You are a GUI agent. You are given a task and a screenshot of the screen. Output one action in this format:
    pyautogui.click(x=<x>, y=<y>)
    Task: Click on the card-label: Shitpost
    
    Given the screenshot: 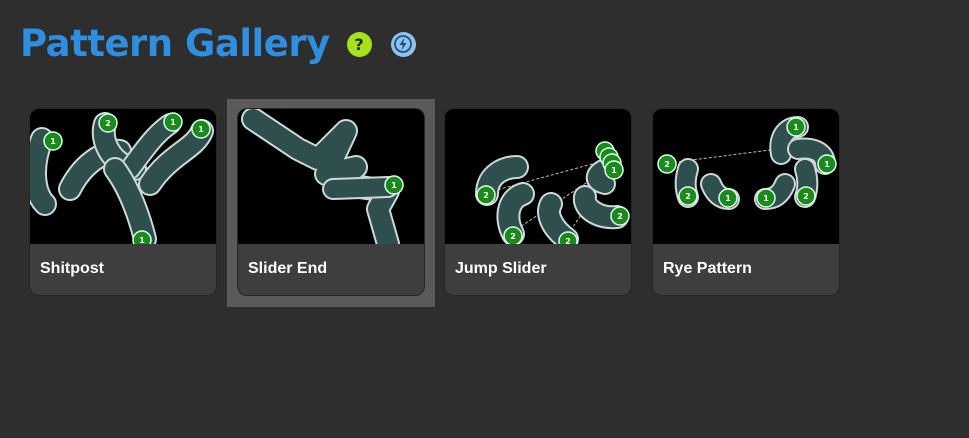 What is the action you would take?
    pyautogui.click(x=72, y=268)
    